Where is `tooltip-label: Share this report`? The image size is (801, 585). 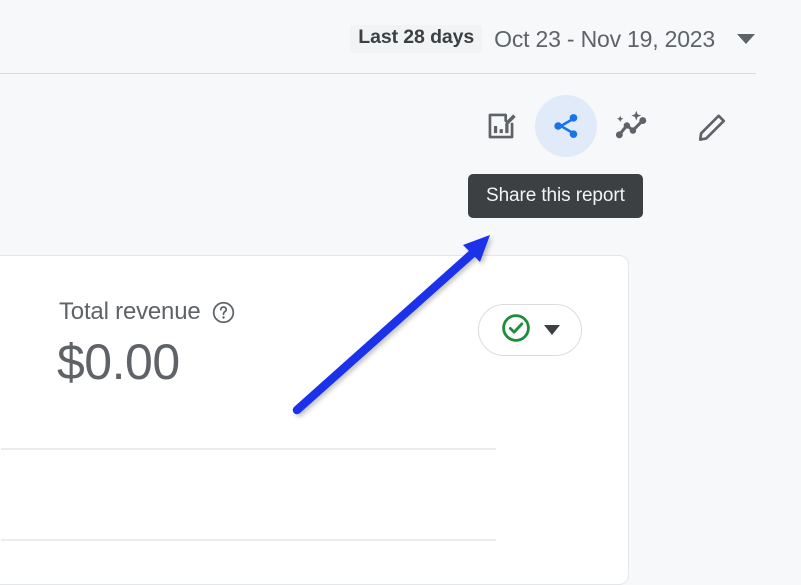 tooltip-label: Share this report is located at coordinates (555, 195).